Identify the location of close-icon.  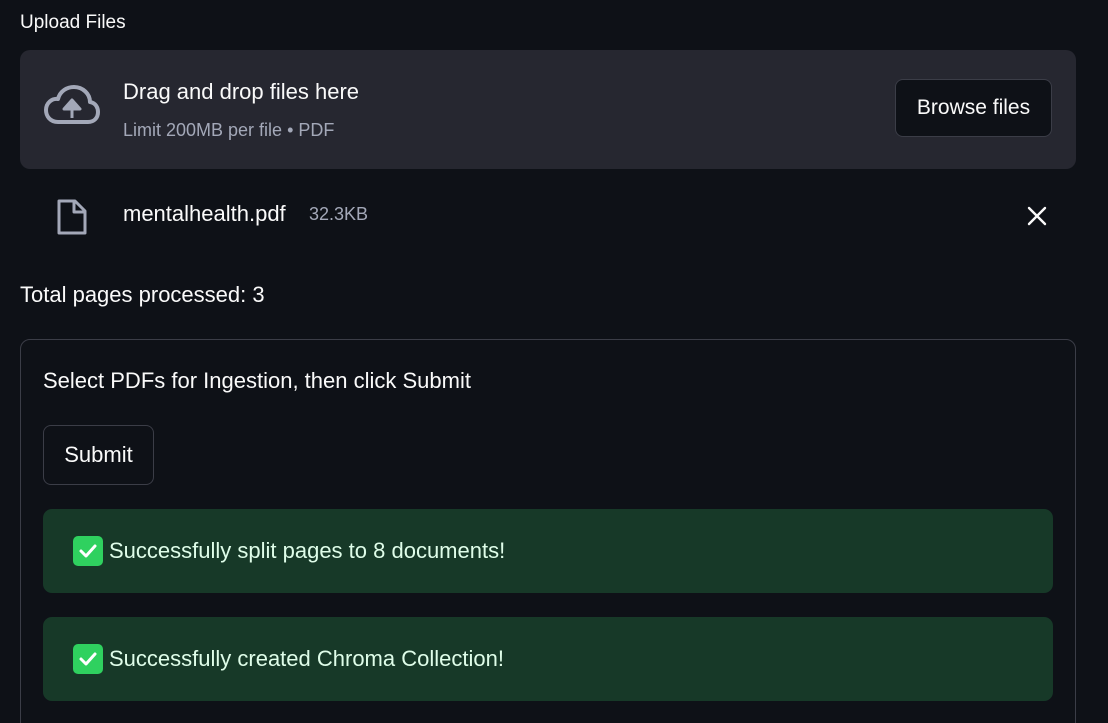
(1037, 216).